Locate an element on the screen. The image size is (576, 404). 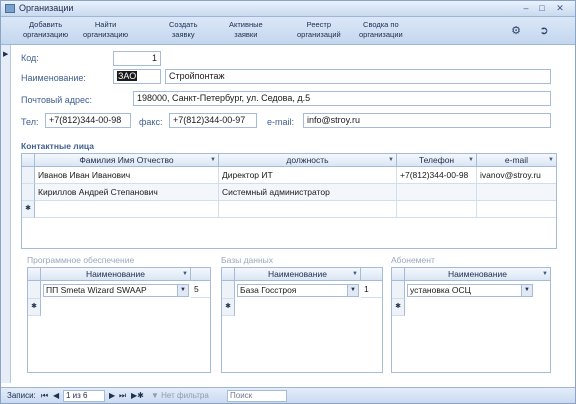
contacts-header: Контактные лица is located at coordinates (57, 146).